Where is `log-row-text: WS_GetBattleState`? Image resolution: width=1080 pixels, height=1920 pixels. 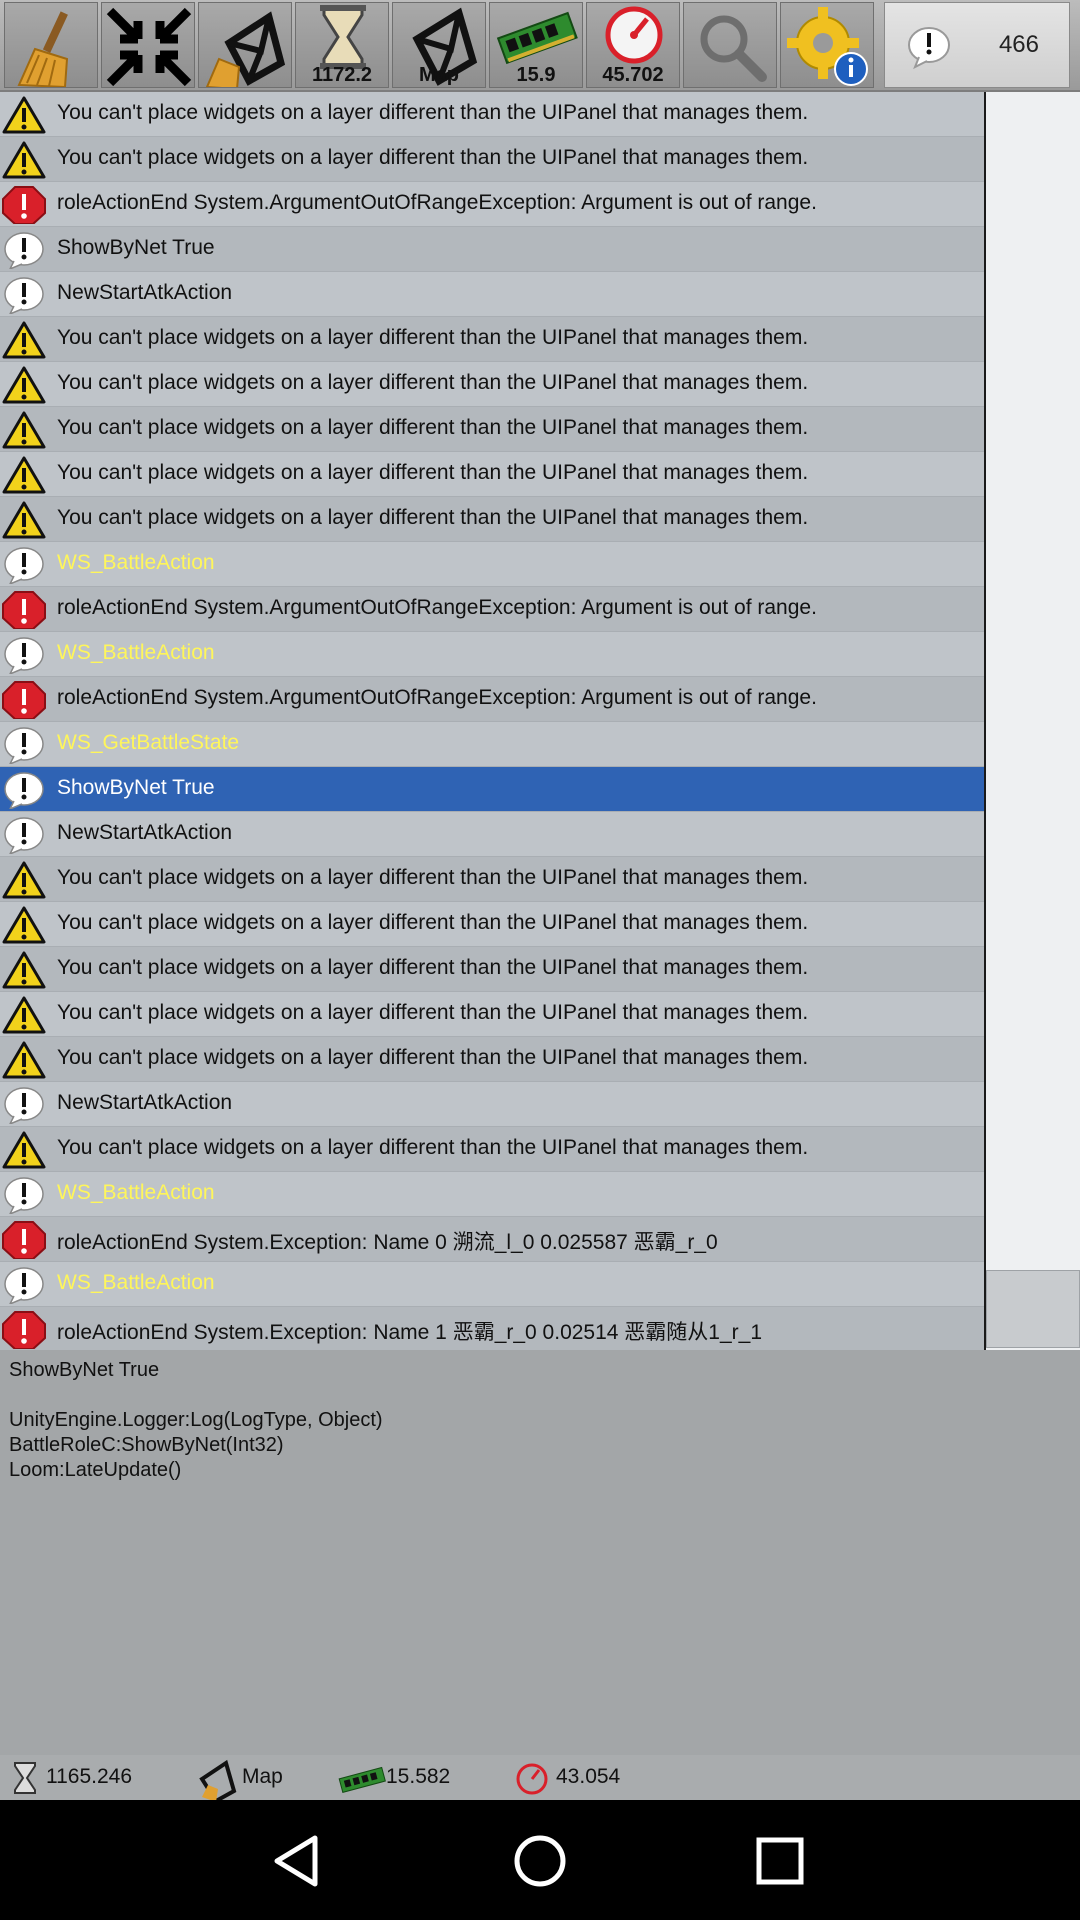 log-row-text: WS_GetBattleState is located at coordinates (148, 742).